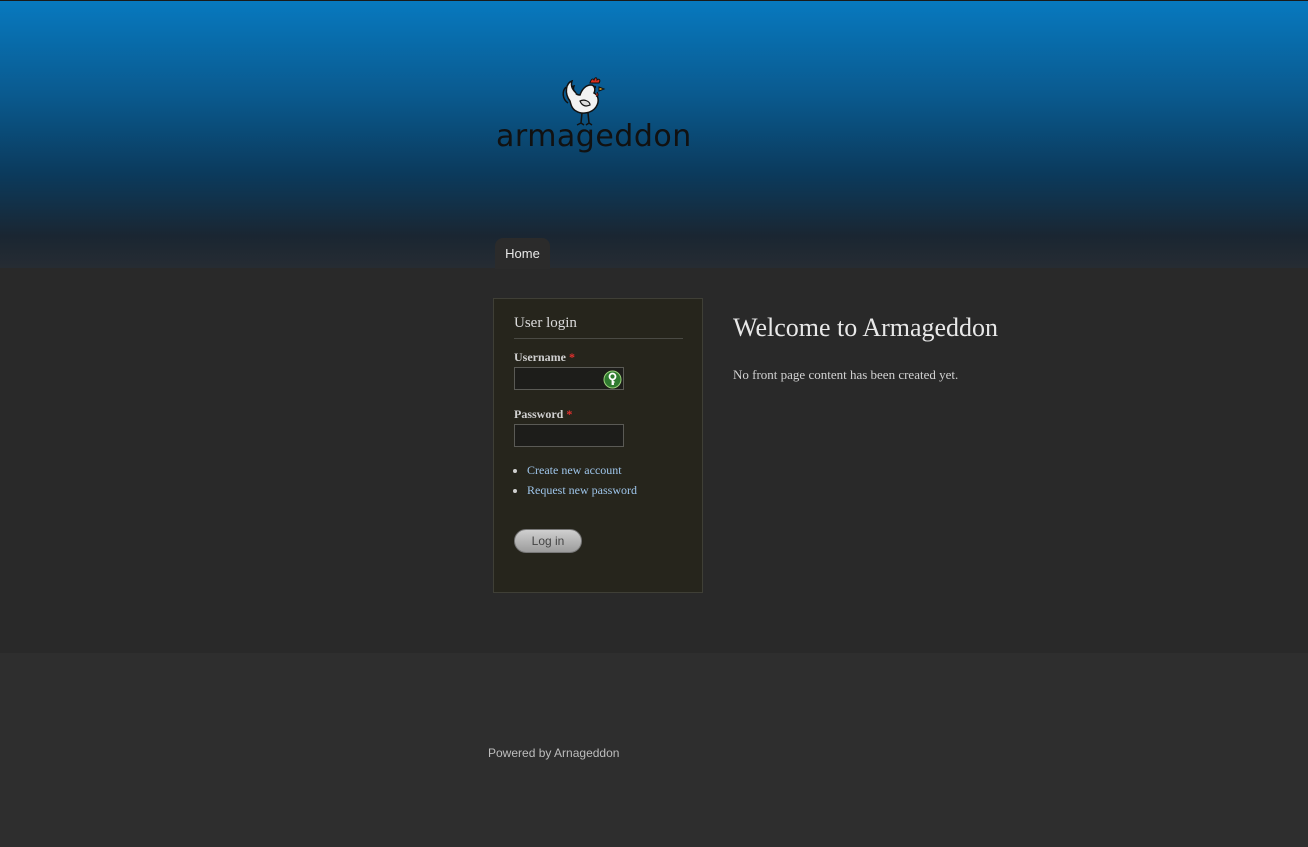  I want to click on password-label: Password *, so click(543, 414).